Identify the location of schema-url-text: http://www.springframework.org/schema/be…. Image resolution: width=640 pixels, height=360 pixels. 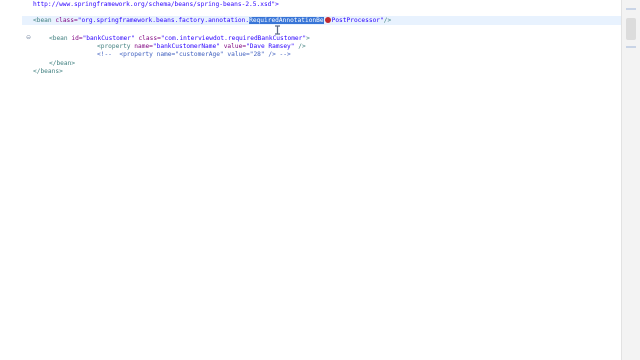
(156, 4).